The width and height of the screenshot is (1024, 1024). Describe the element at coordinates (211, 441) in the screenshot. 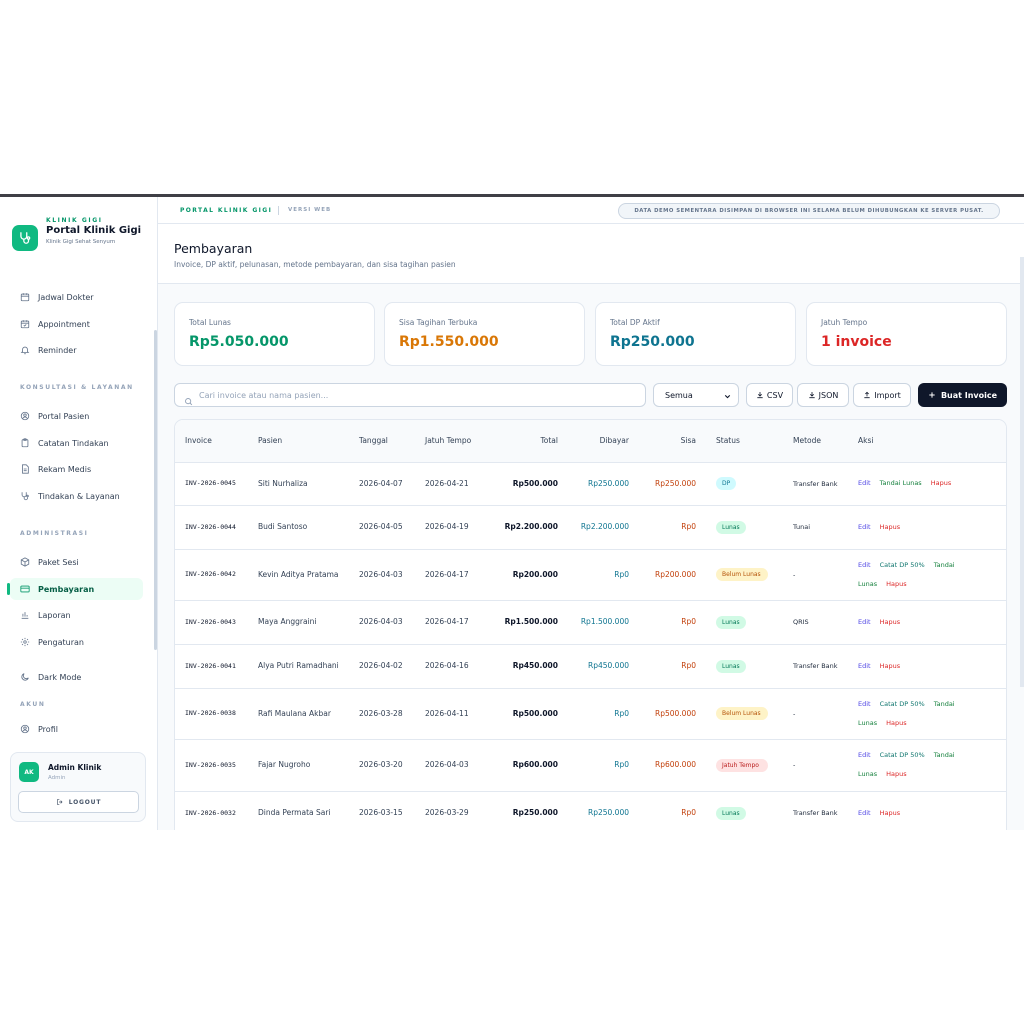

I see `col-invoice: Invoice` at that location.